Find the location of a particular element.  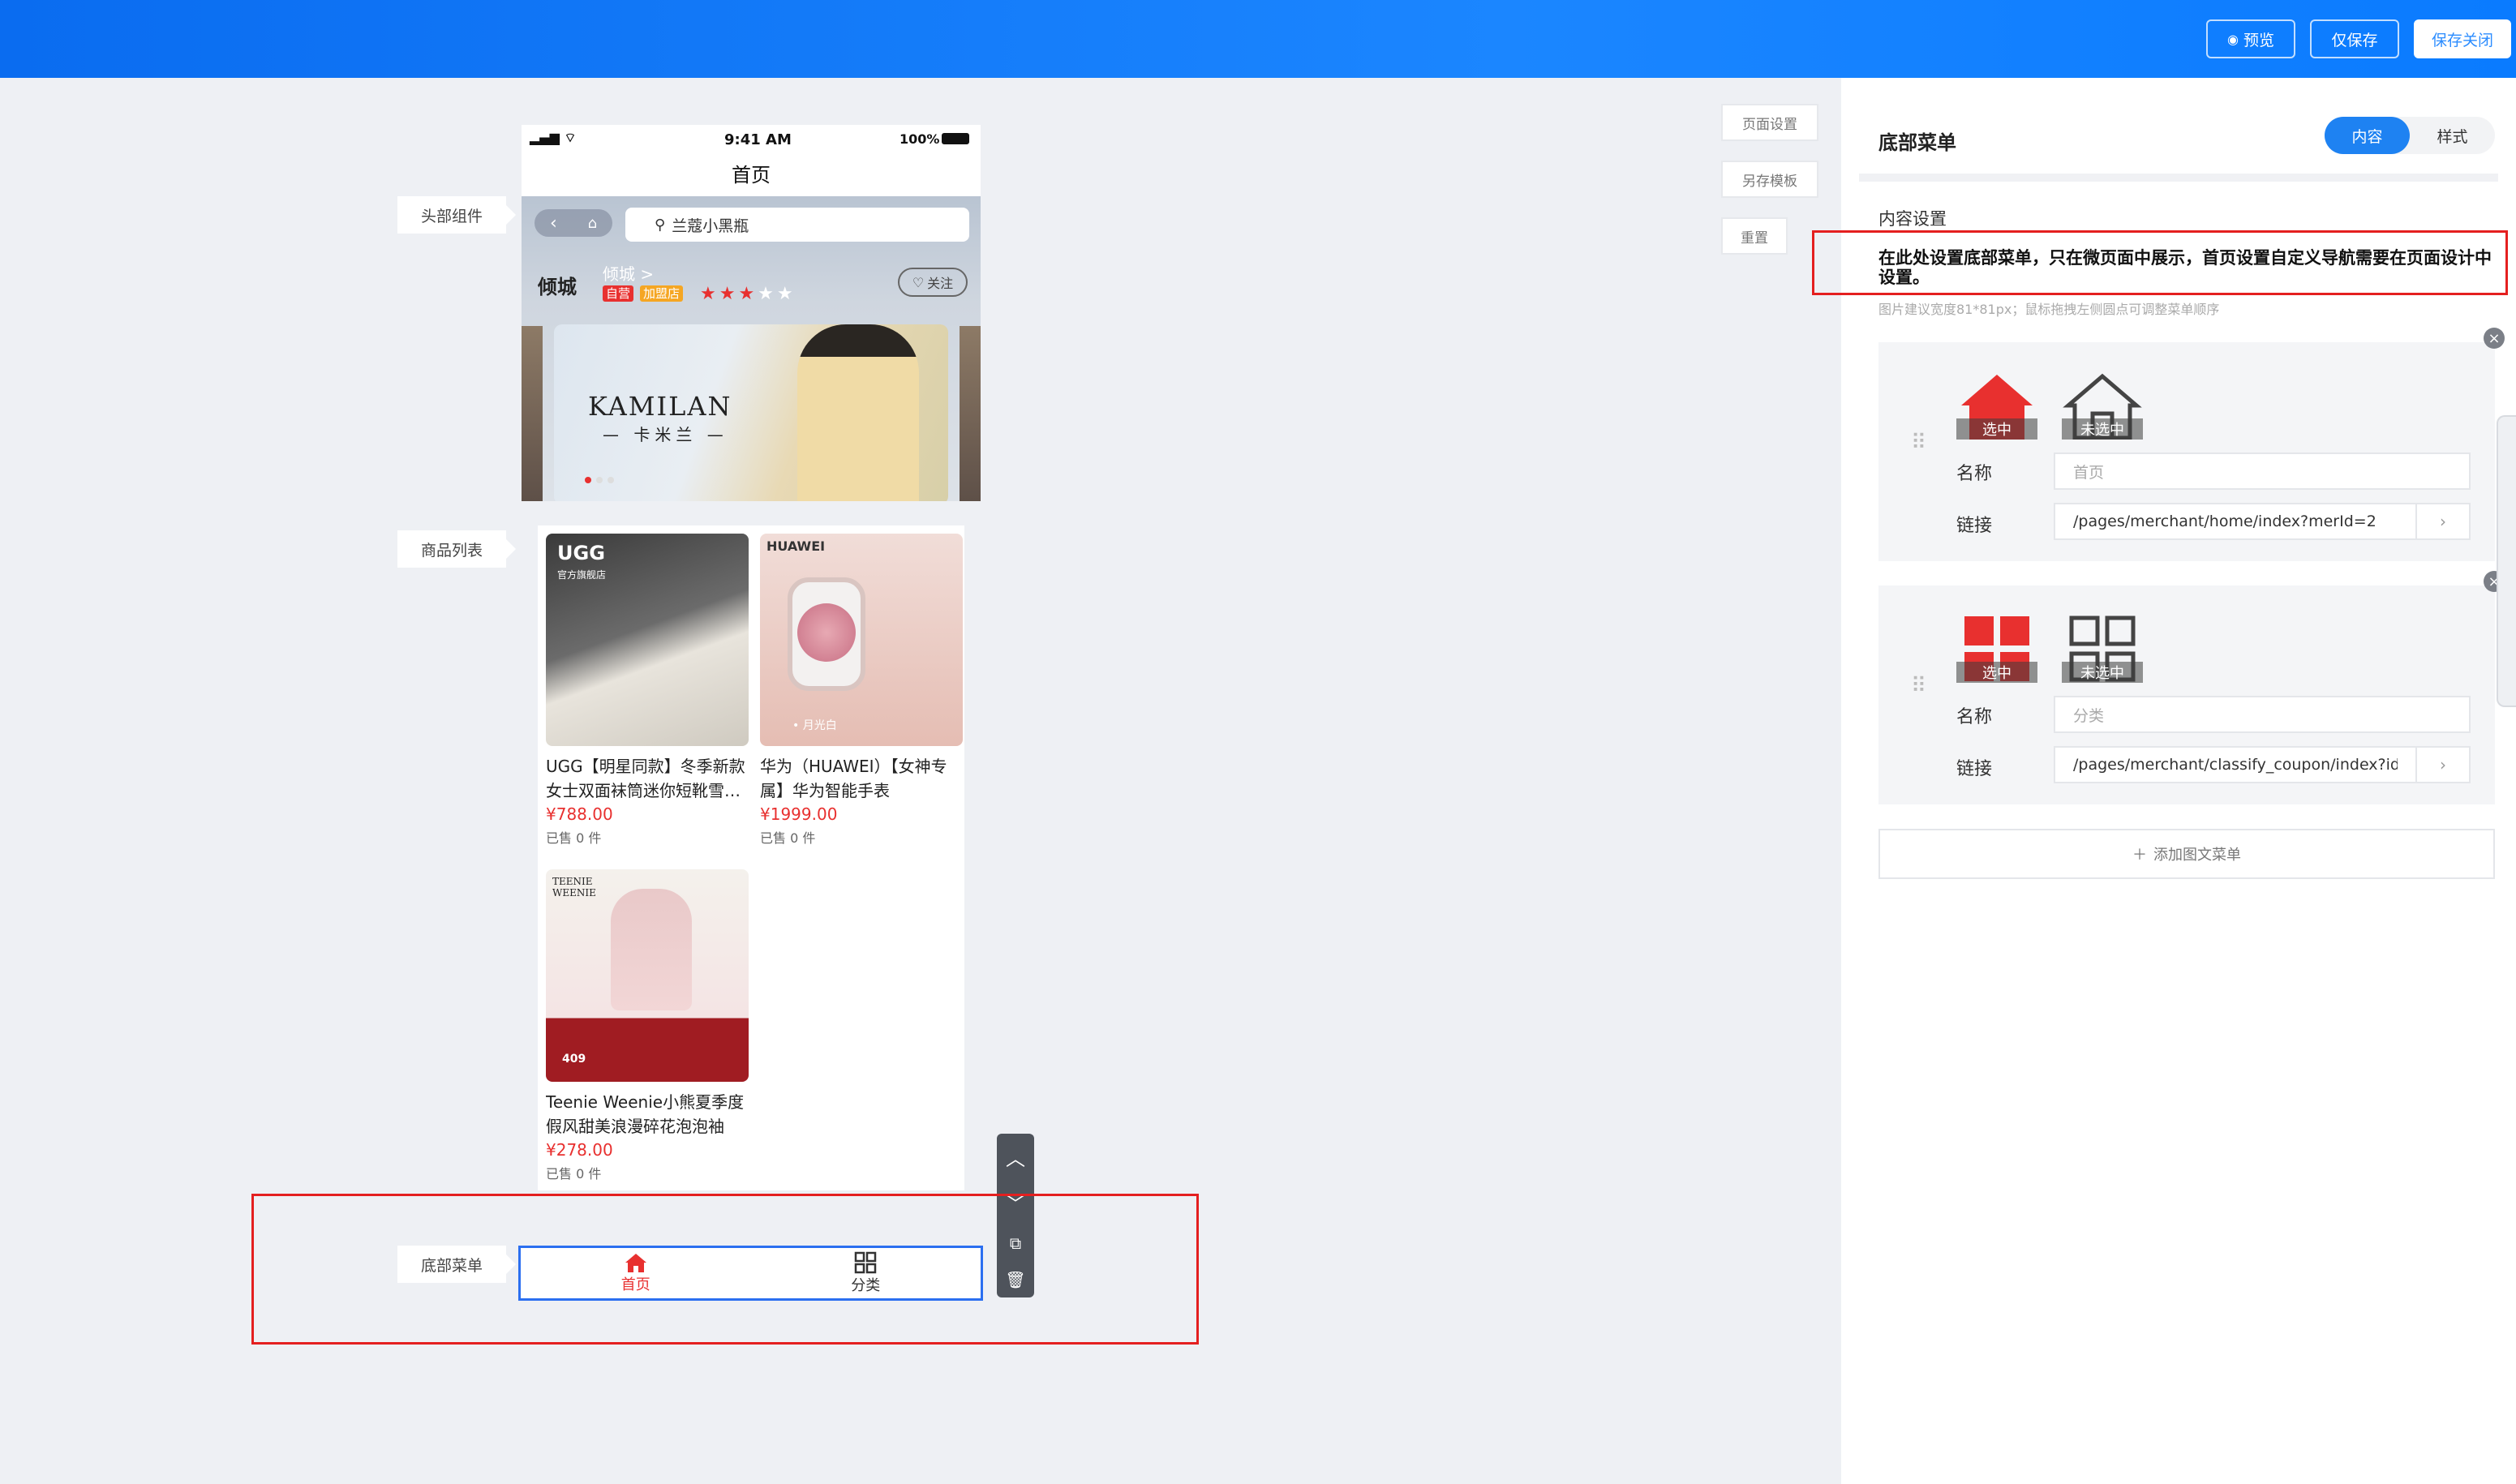

dress-shape is located at coordinates (651, 949).